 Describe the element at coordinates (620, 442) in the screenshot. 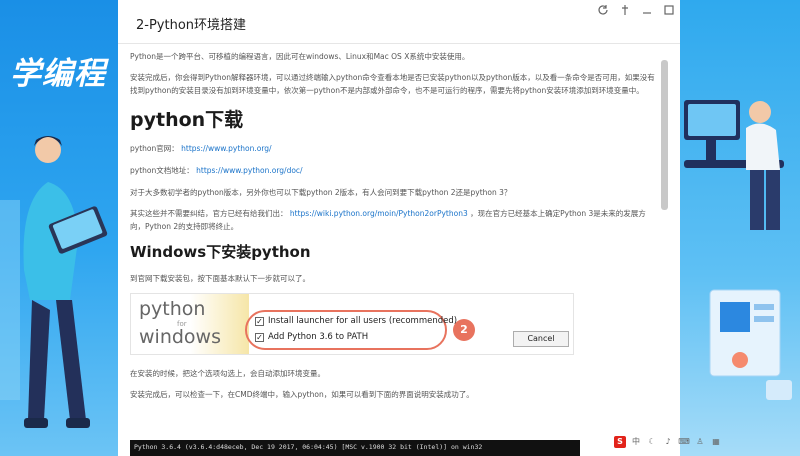

I see `sogou-ime-icon: S` at that location.